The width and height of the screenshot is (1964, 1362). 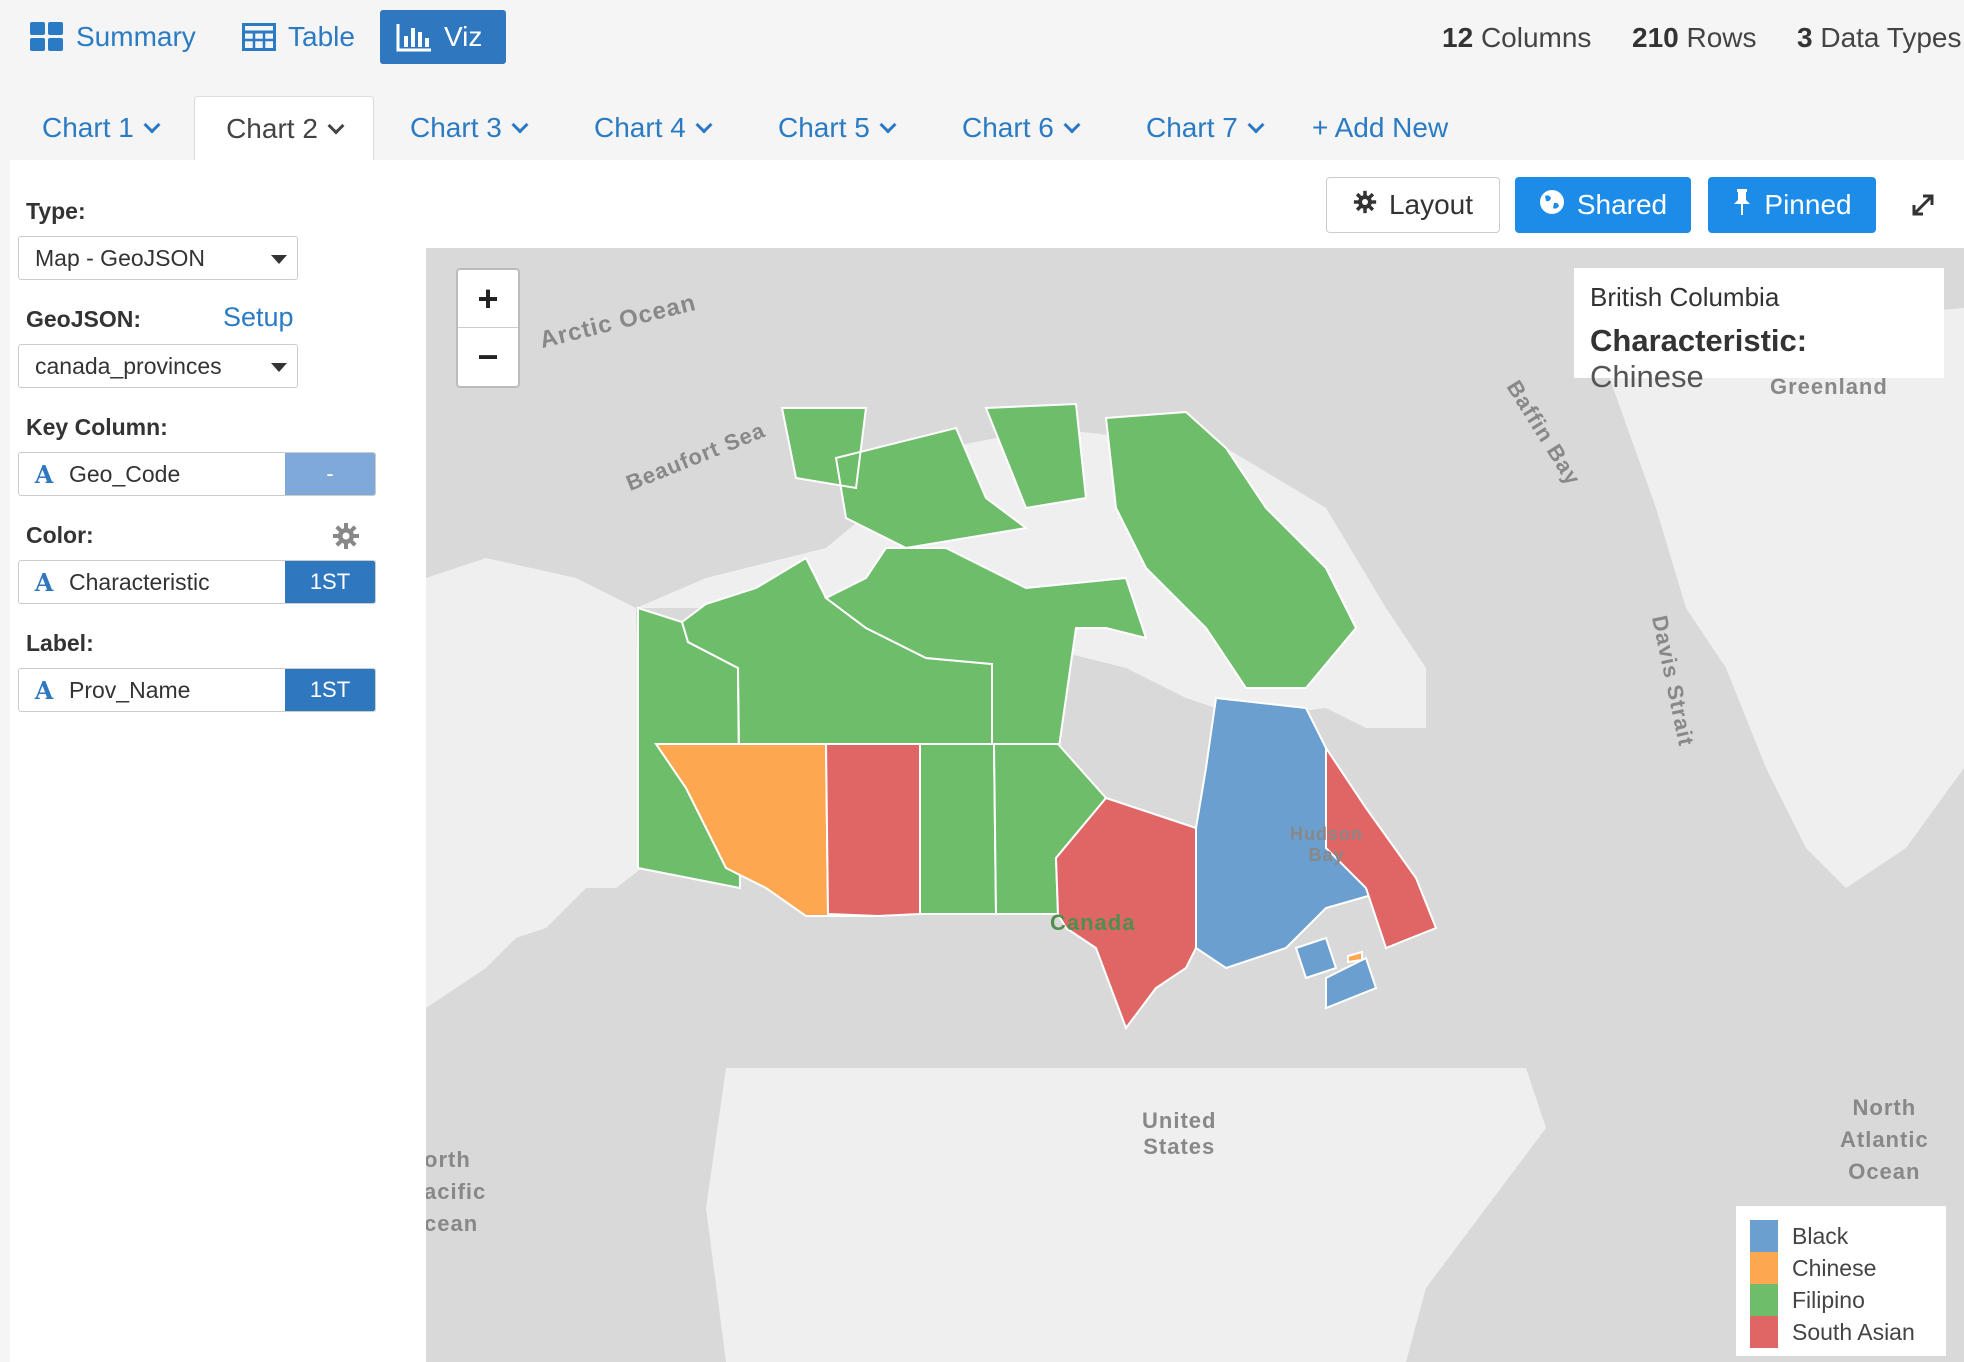 I want to click on tooltip-key: Characteristic:, so click(x=1699, y=340).